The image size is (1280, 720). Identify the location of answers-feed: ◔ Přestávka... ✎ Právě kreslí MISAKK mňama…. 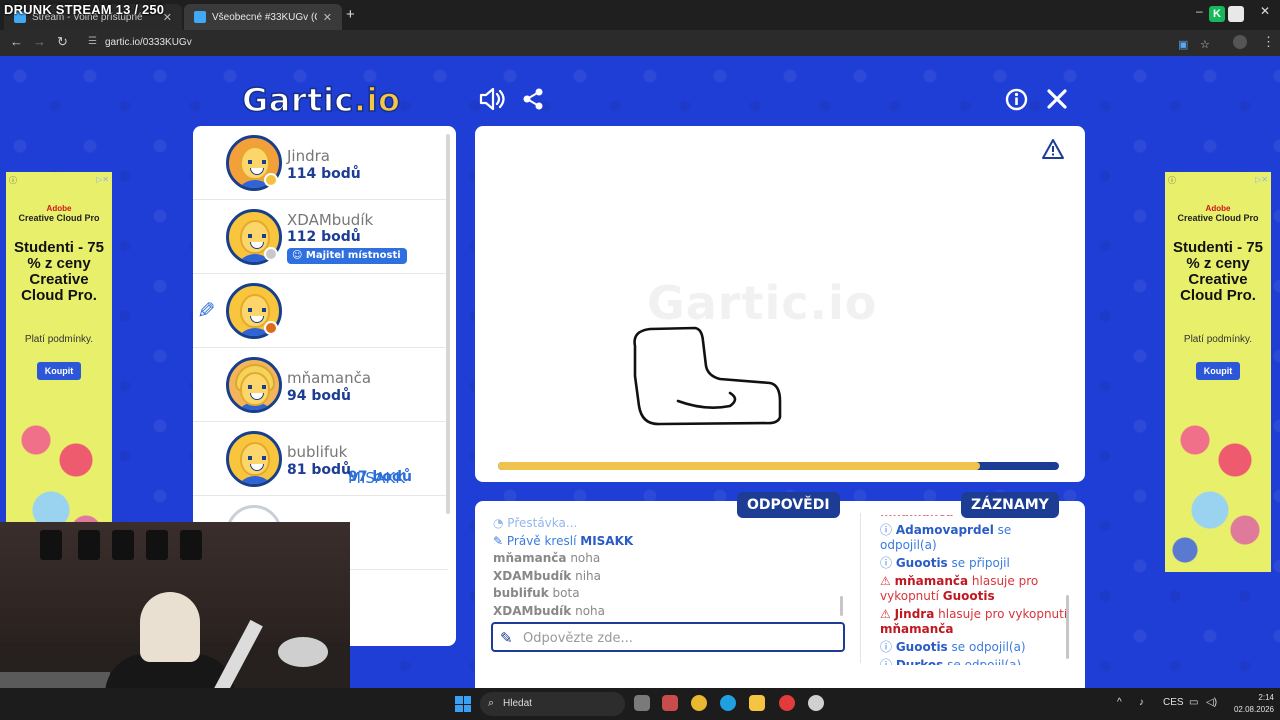
(671, 570).